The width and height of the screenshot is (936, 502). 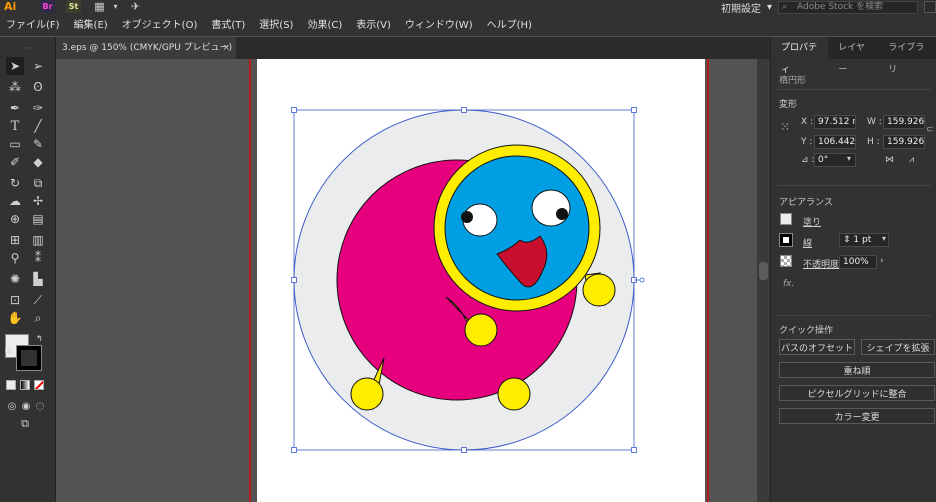 I want to click on panel-grip-icon: ⋯, so click(x=29, y=48).